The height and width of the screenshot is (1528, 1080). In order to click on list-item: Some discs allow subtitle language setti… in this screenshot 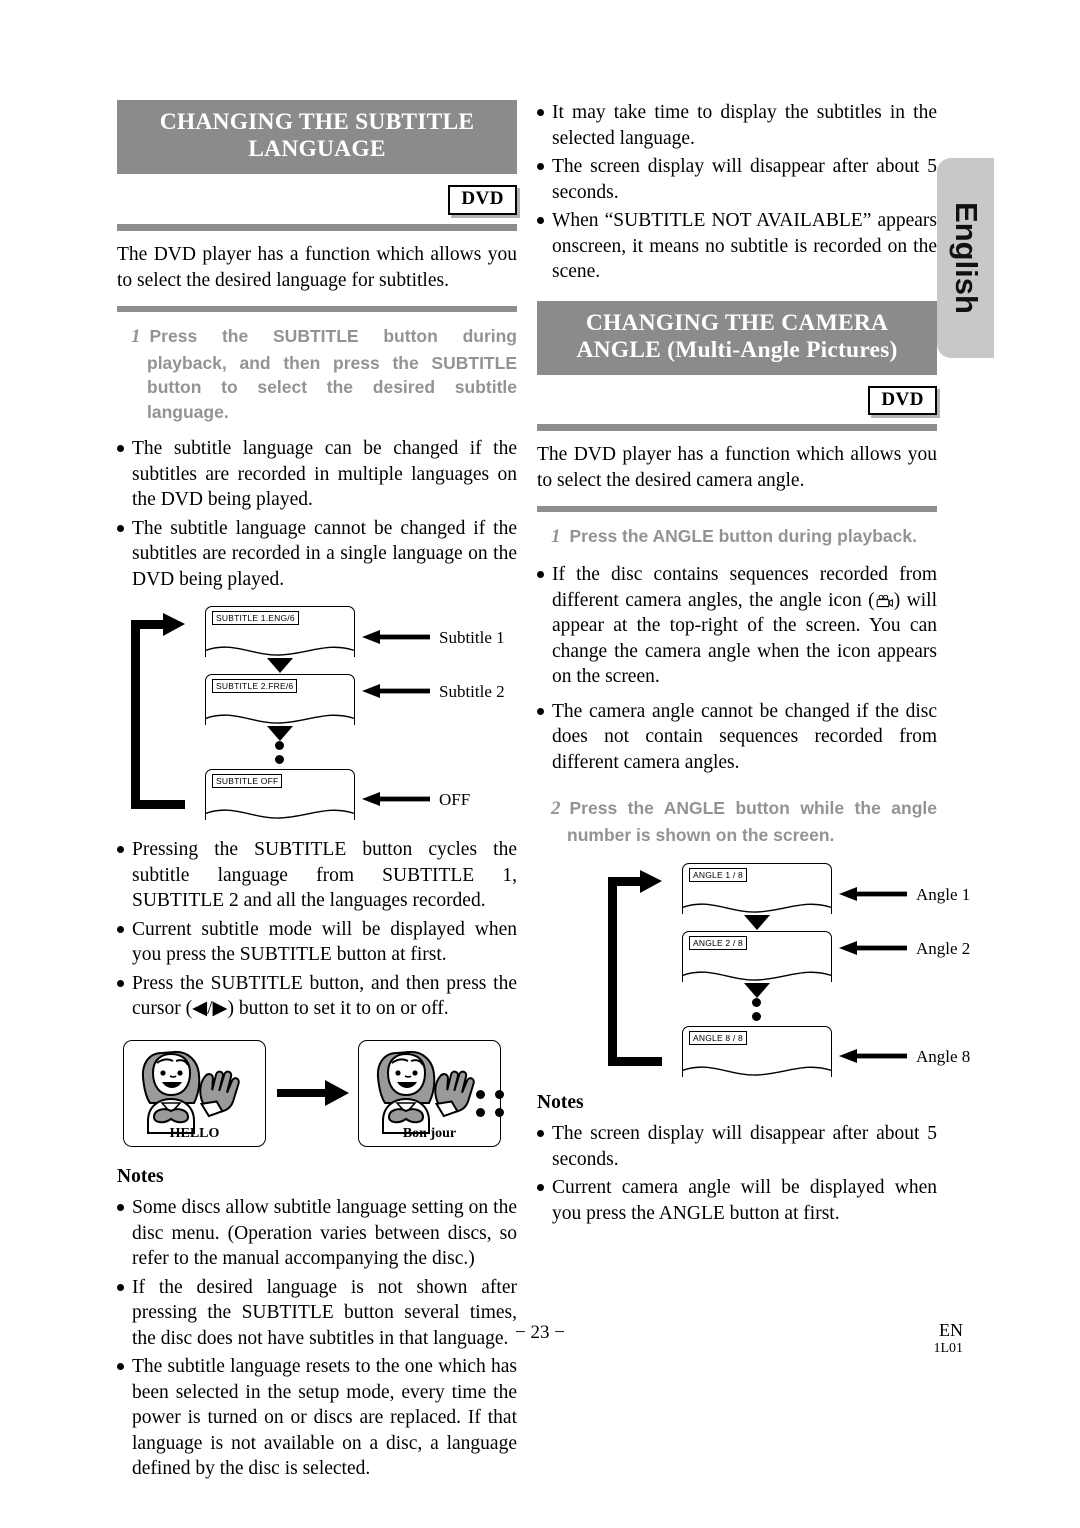, I will do `click(317, 1233)`.